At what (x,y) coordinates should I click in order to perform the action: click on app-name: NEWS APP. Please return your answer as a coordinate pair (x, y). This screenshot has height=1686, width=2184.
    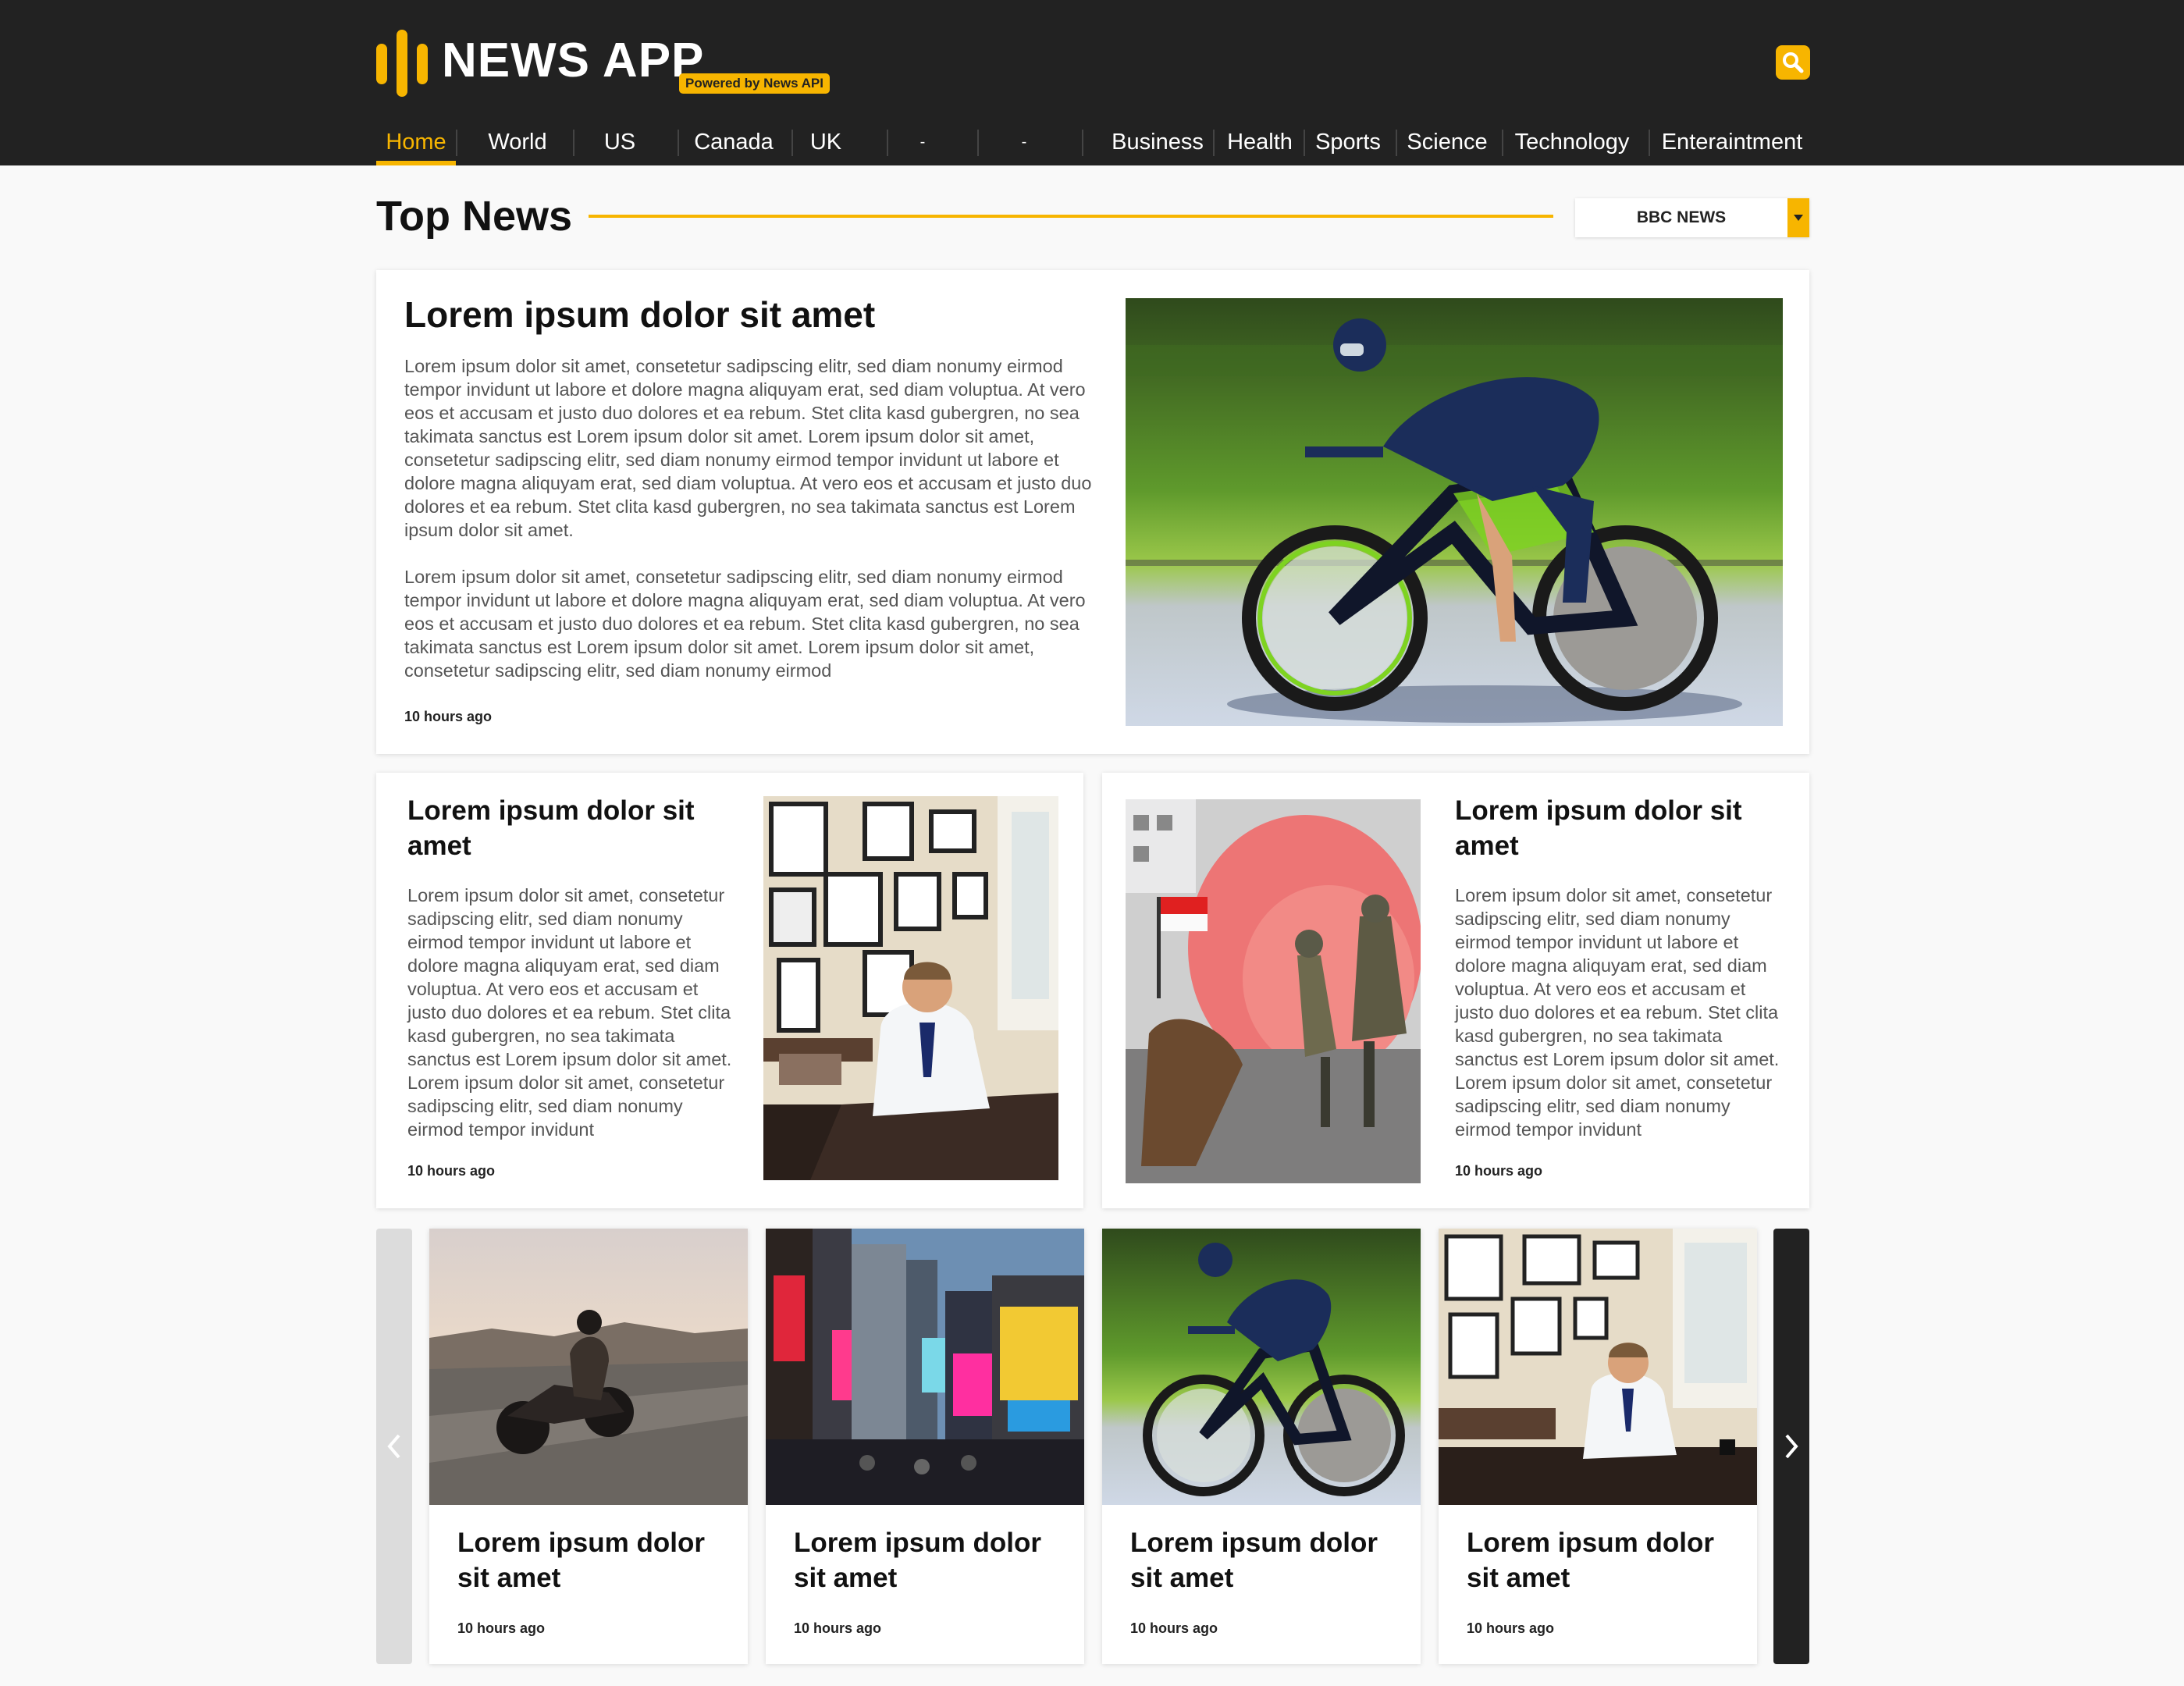
    Looking at the image, I should click on (573, 60).